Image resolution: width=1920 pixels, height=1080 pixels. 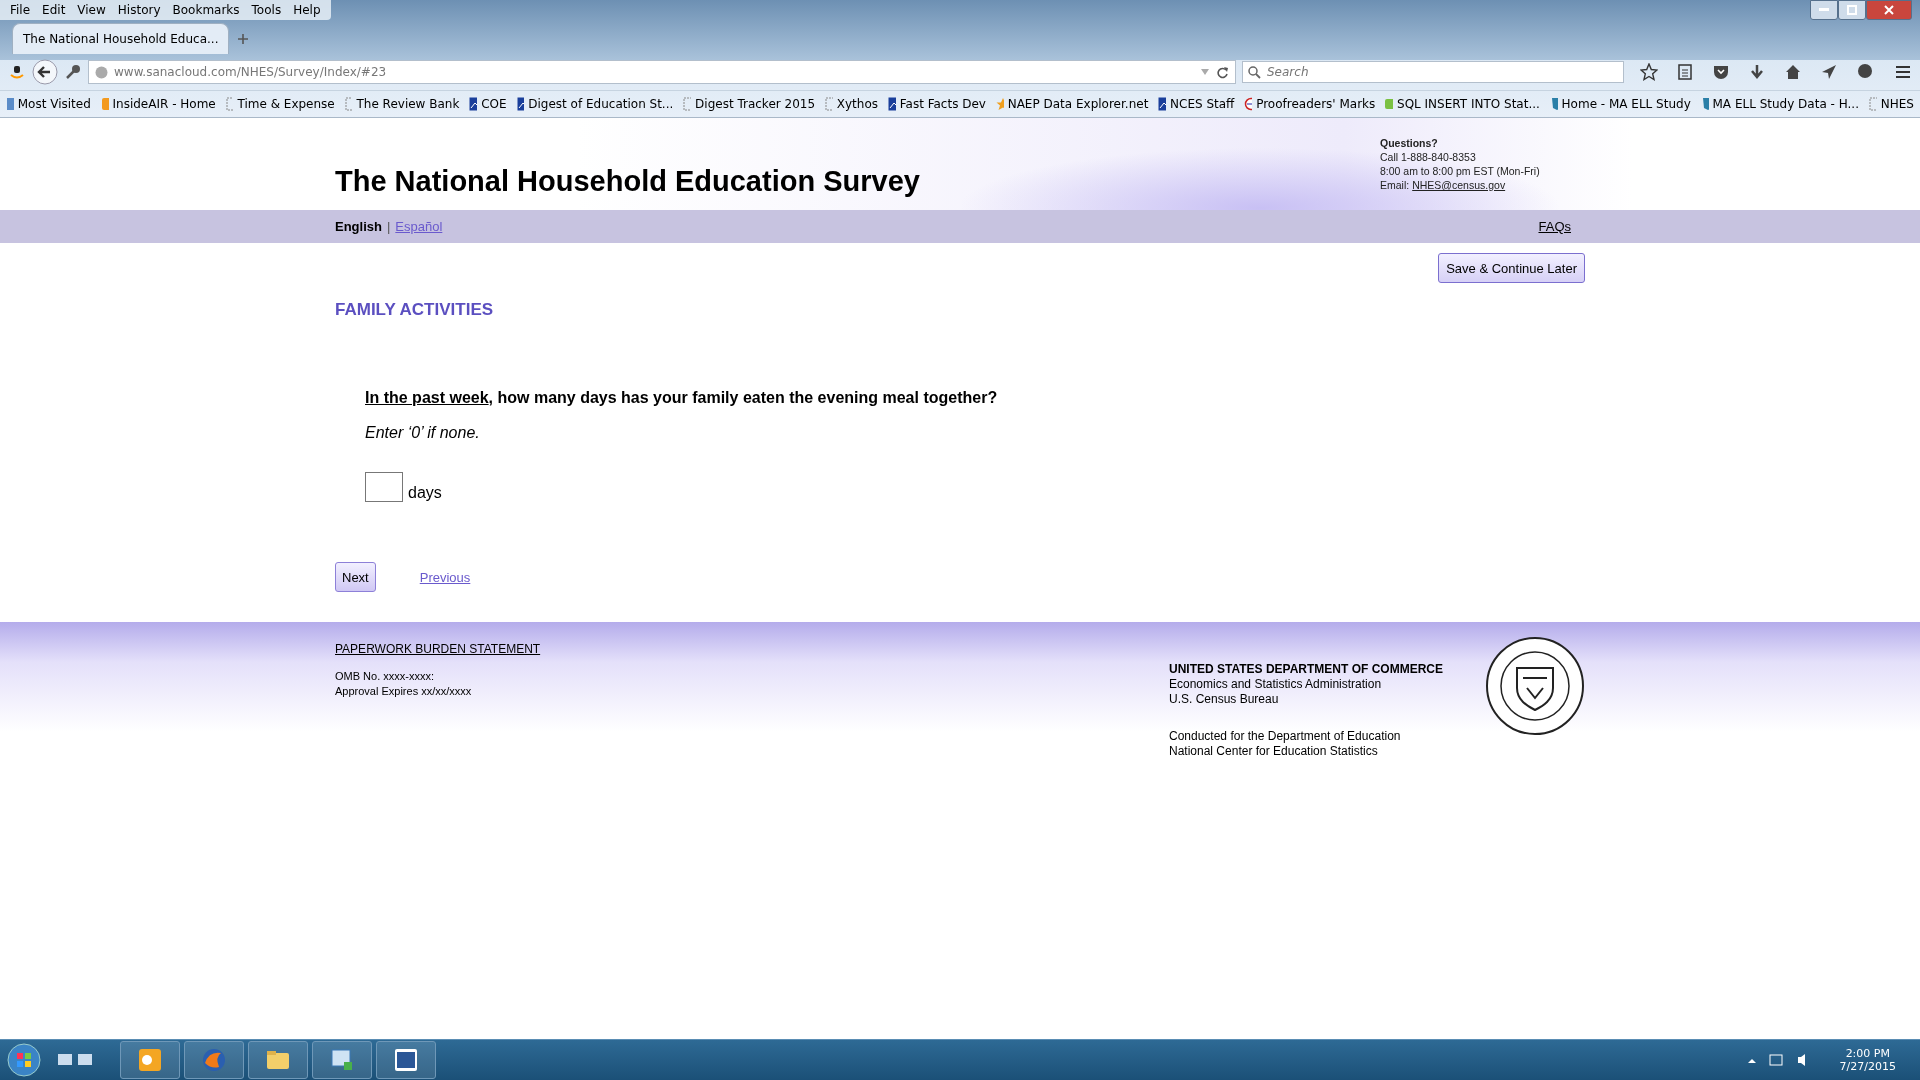 I want to click on maximize-button, so click(x=1852, y=10).